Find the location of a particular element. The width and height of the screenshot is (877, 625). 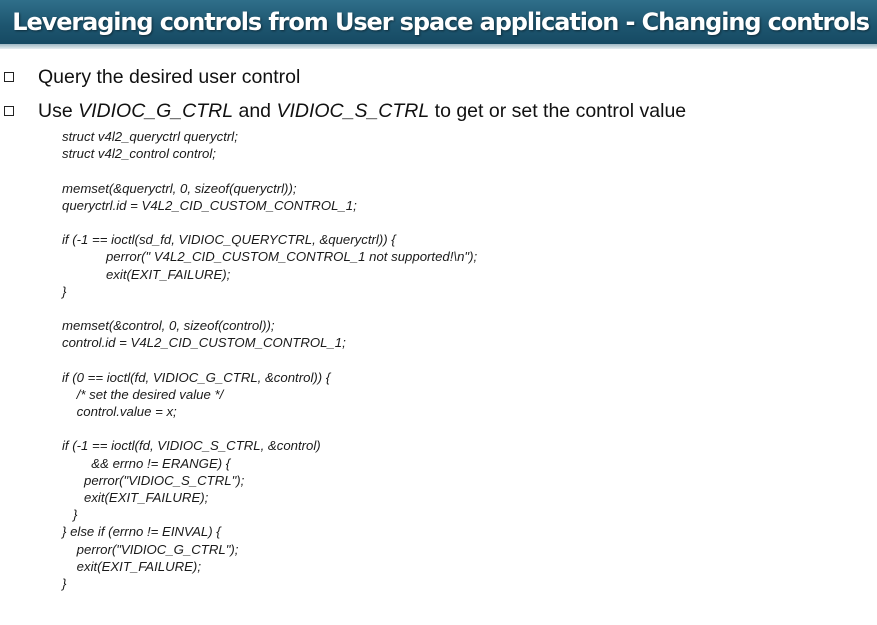

bullet-code-term: VIDIOC_G_CTRL is located at coordinates (156, 110).